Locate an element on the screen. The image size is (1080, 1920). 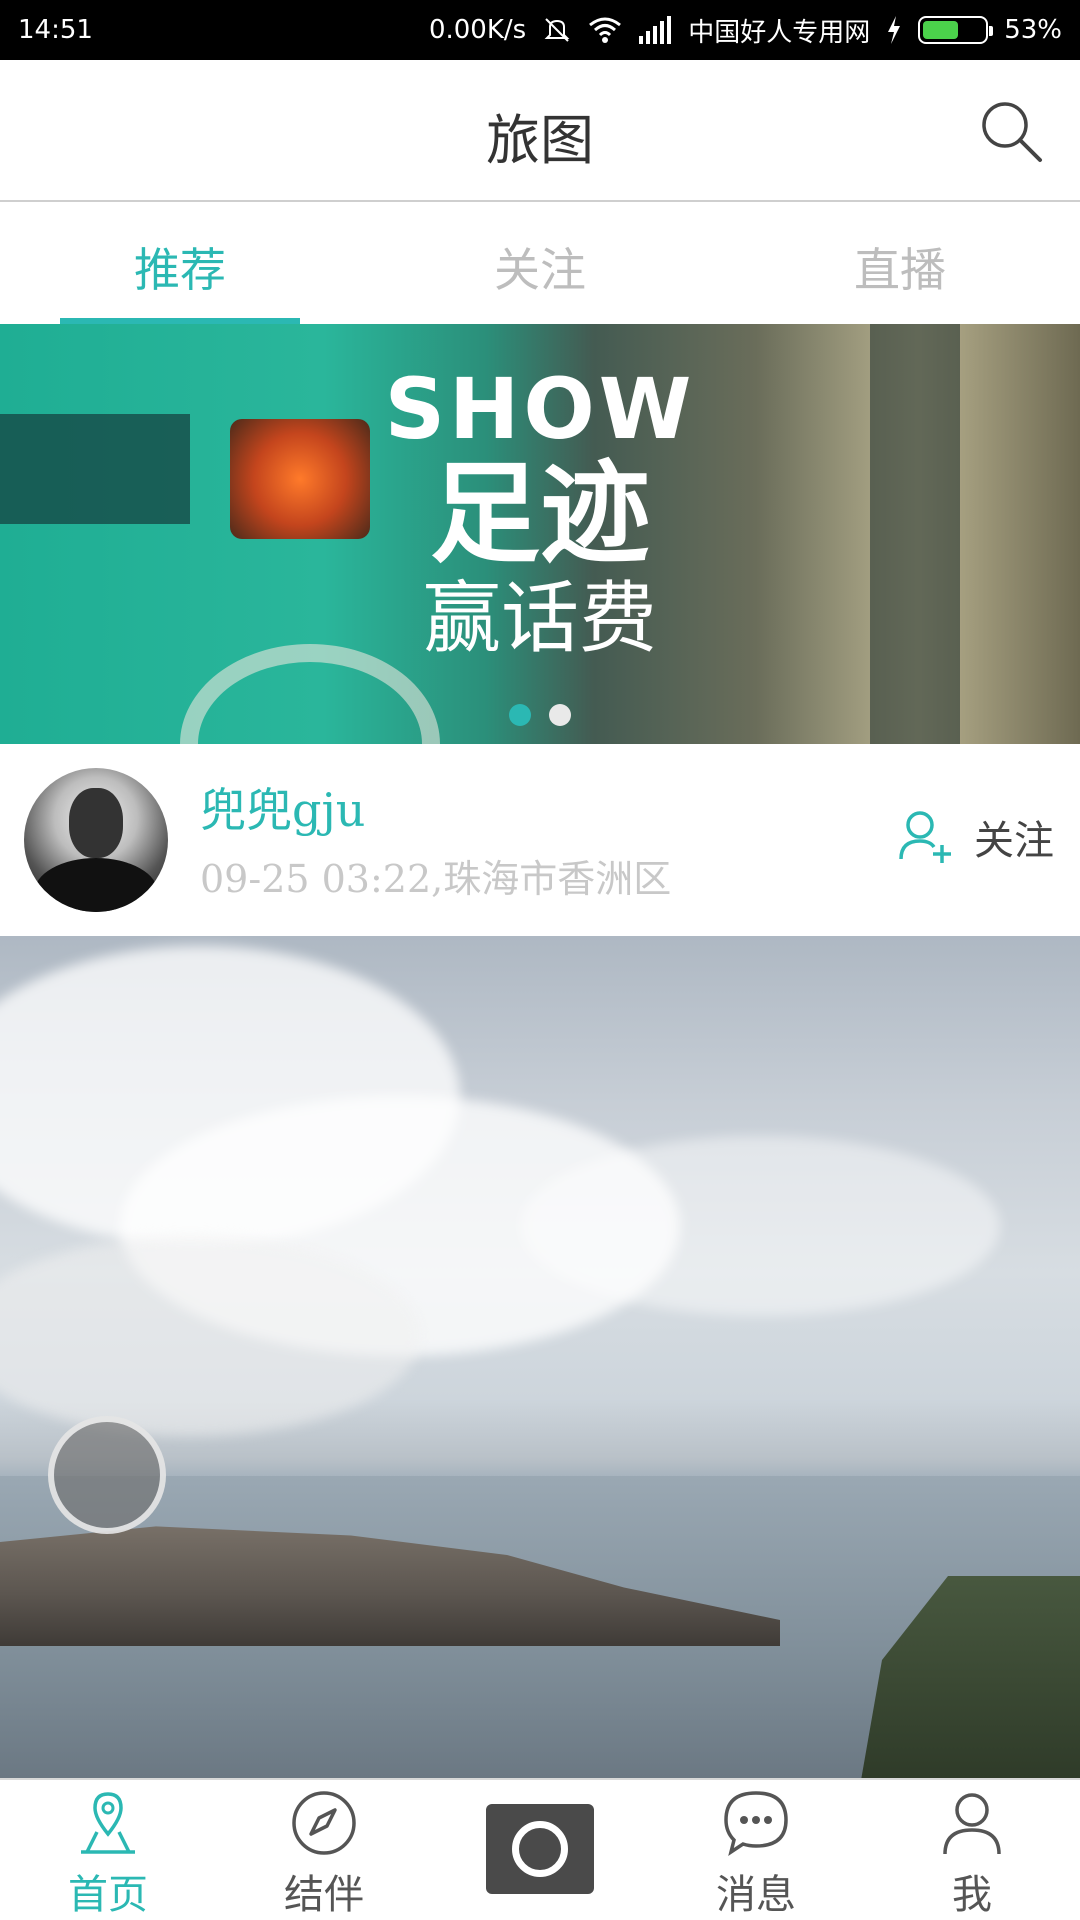
app-header: 旅图 is located at coordinates (540, 131).